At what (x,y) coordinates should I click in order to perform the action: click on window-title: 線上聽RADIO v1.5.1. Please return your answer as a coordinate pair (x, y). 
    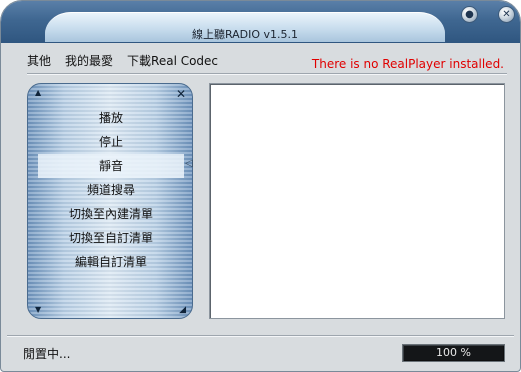
    Looking at the image, I should click on (245, 34).